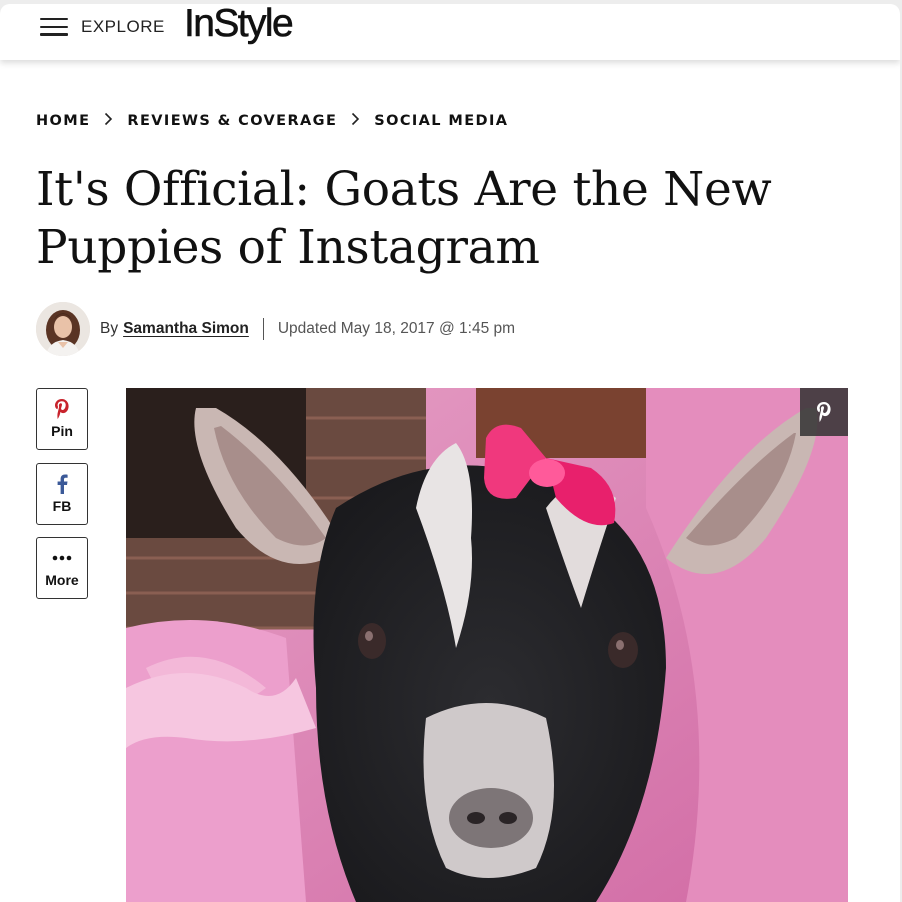 This screenshot has width=902, height=902. I want to click on explore-button: EXPLORE, so click(123, 27).